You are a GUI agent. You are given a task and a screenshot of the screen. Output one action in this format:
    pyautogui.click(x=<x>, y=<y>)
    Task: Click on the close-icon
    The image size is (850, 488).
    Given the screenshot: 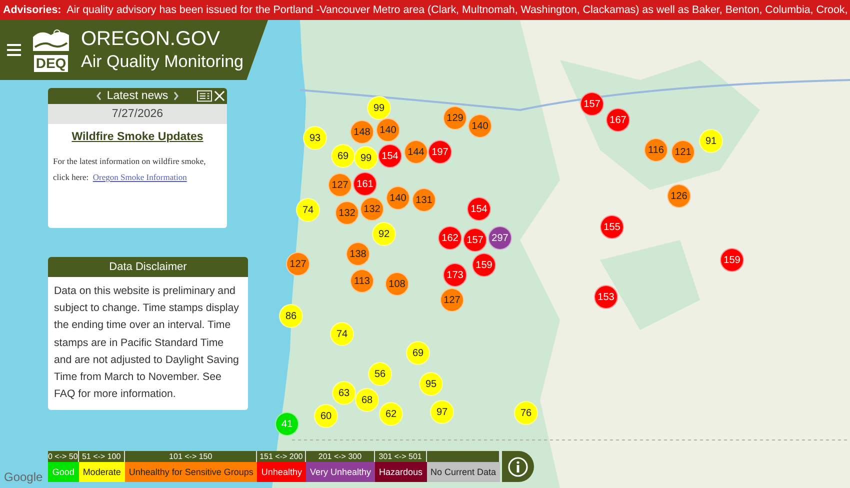 What is the action you would take?
    pyautogui.click(x=219, y=96)
    